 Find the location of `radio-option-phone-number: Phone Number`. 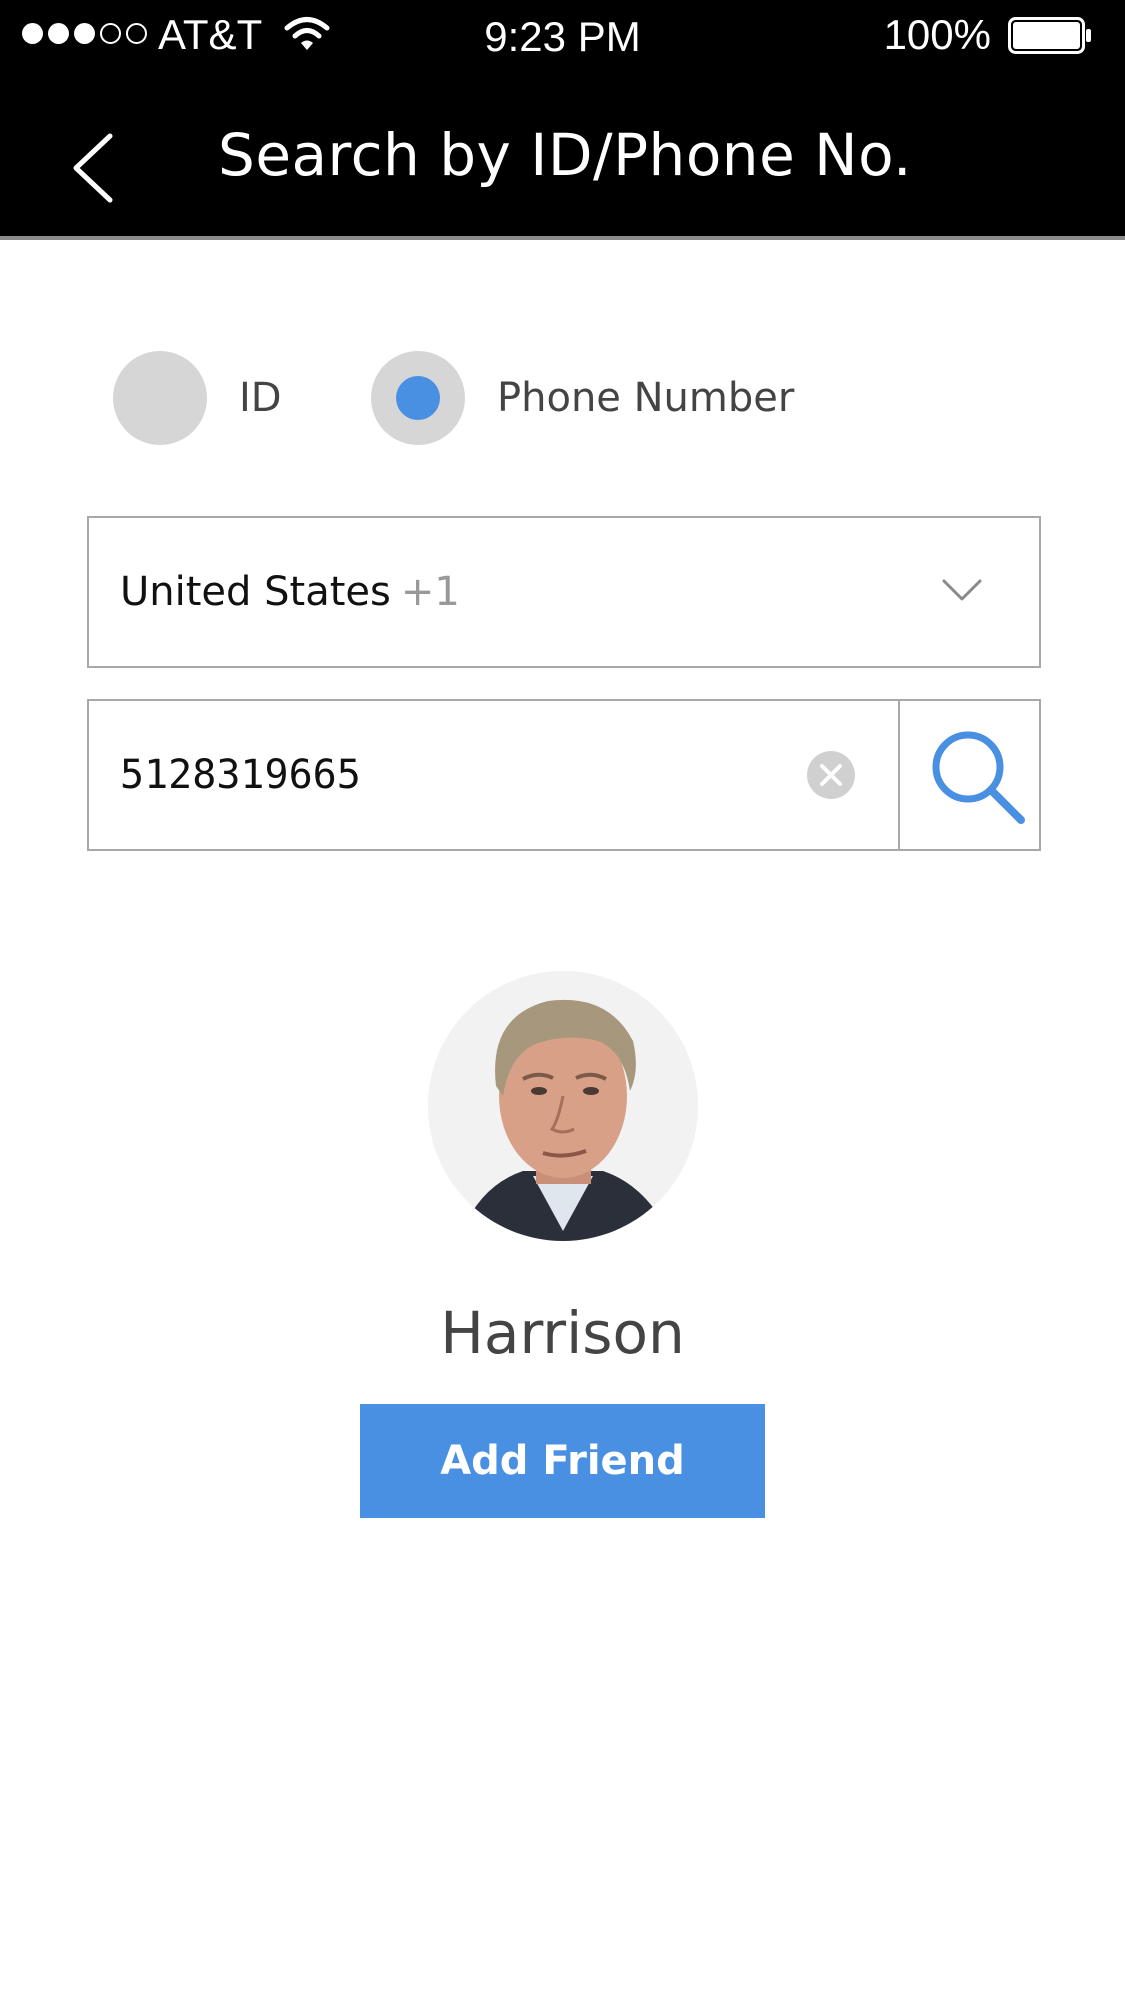

radio-option-phone-number: Phone Number is located at coordinates (582, 398).